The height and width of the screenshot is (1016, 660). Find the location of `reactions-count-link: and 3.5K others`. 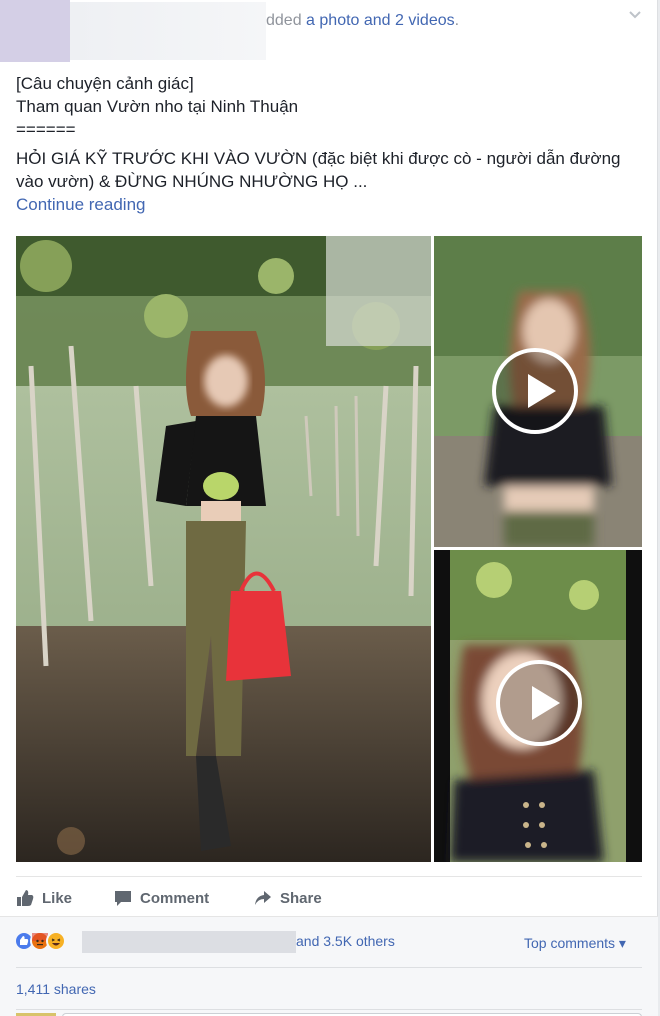

reactions-count-link: and 3.5K others is located at coordinates (345, 941).